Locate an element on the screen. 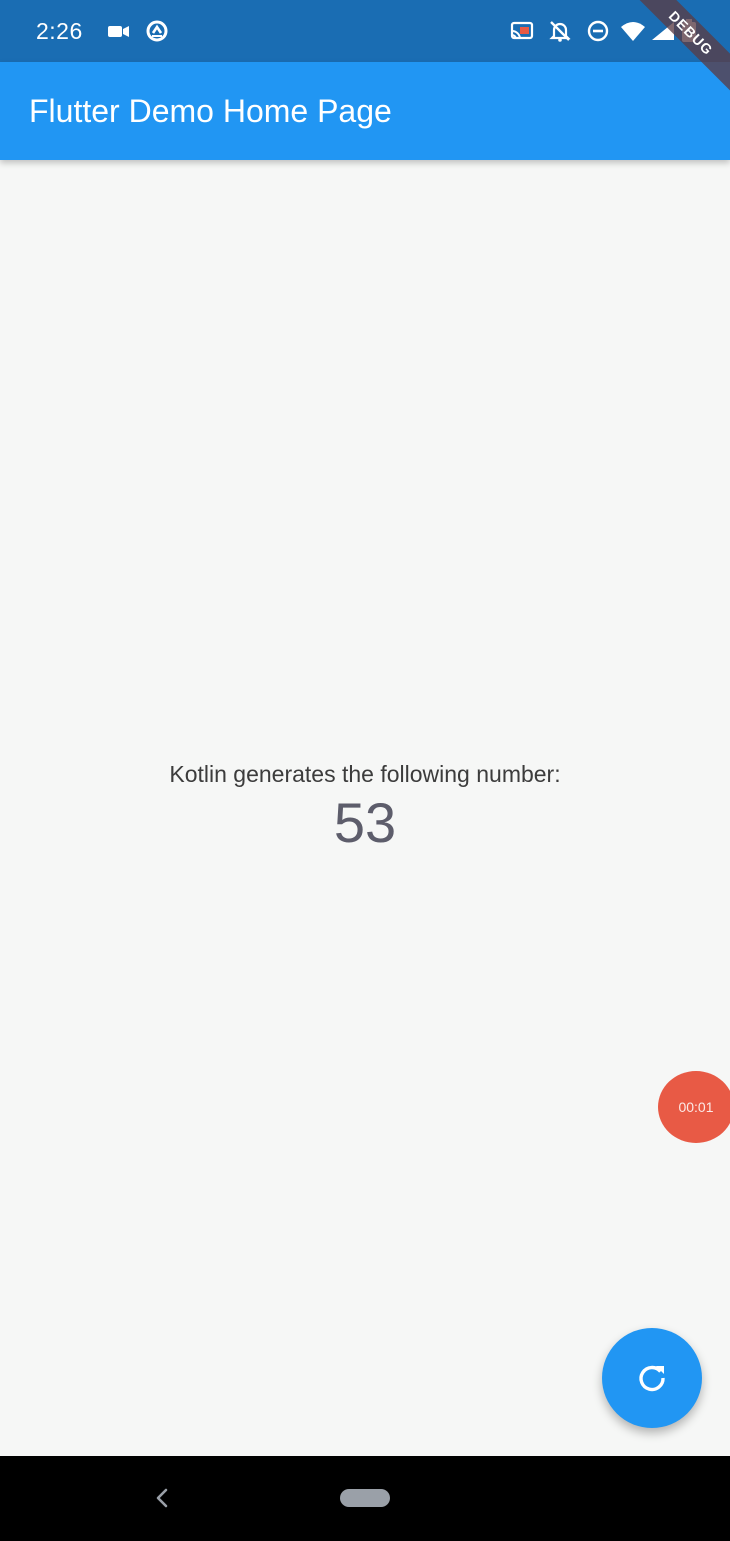 The height and width of the screenshot is (1541, 730). video-camera-icon is located at coordinates (118, 31).